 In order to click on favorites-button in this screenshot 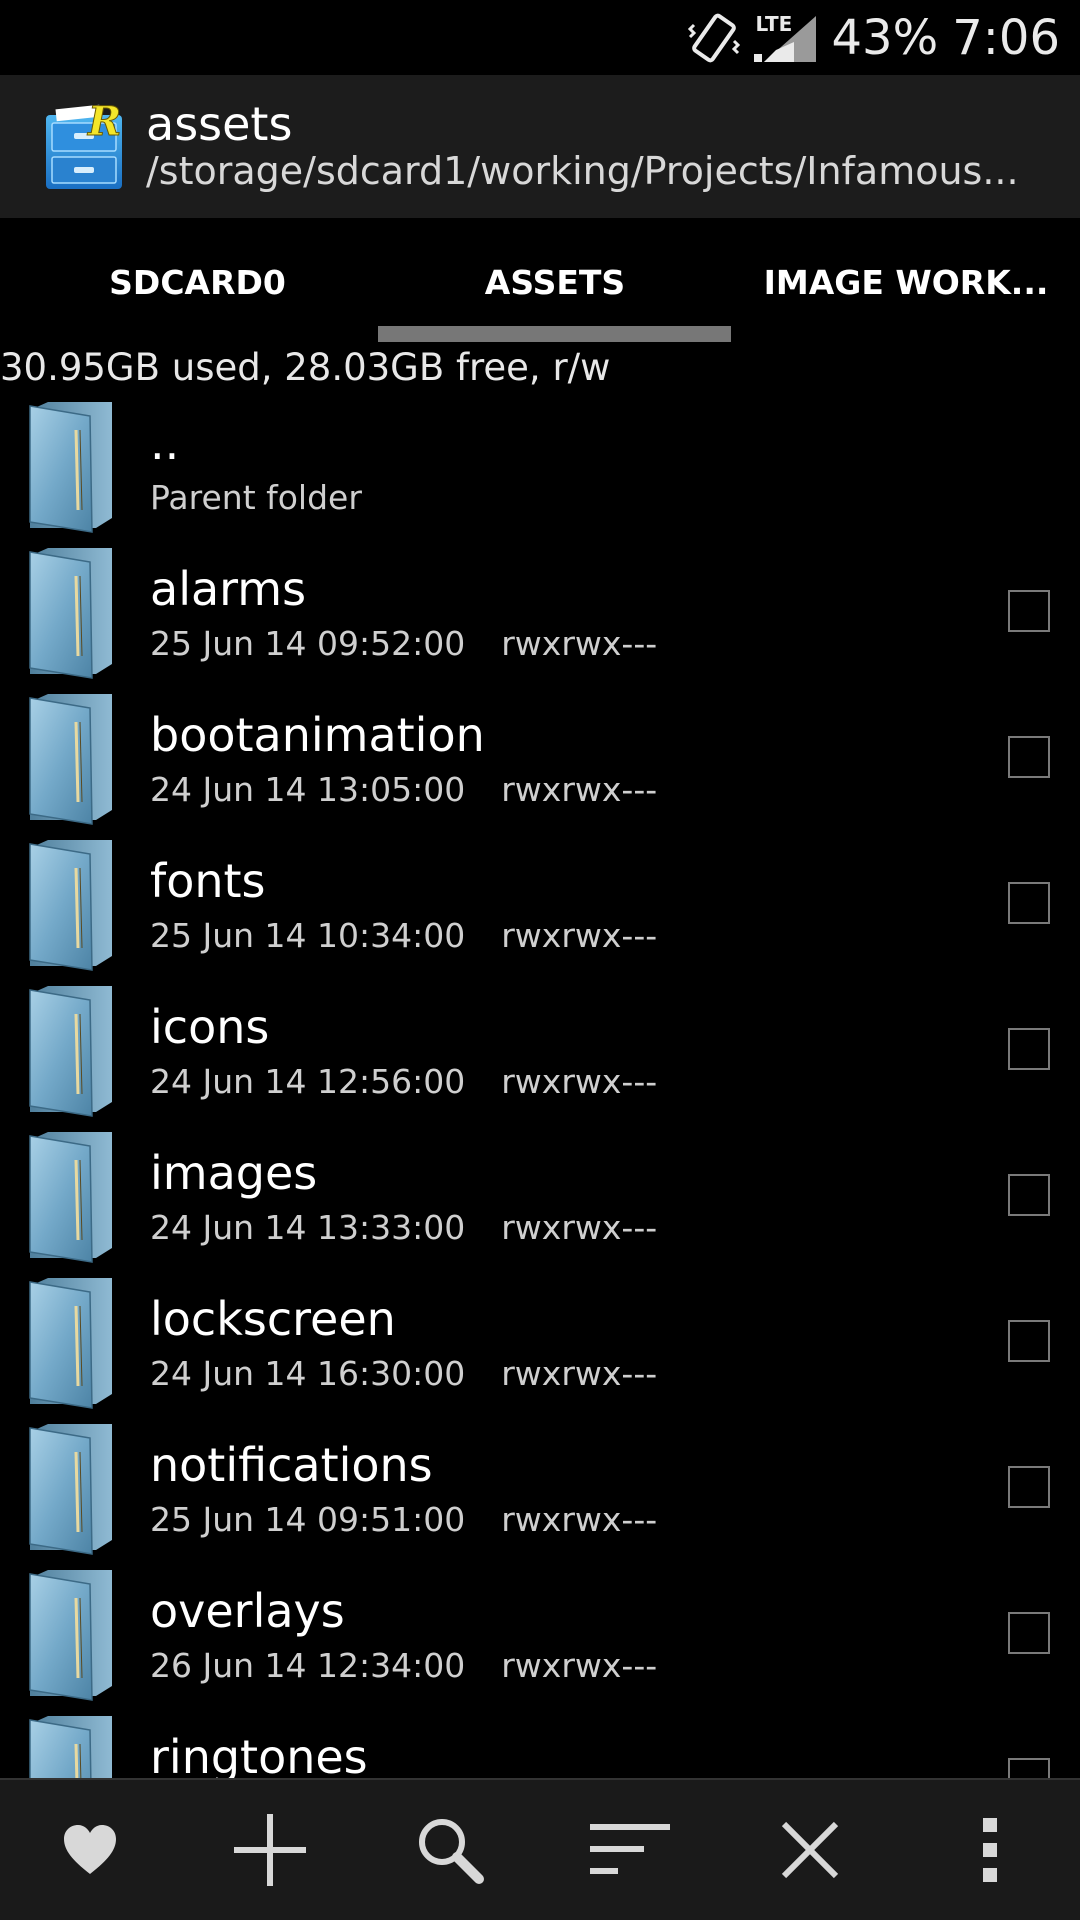, I will do `click(90, 1850)`.